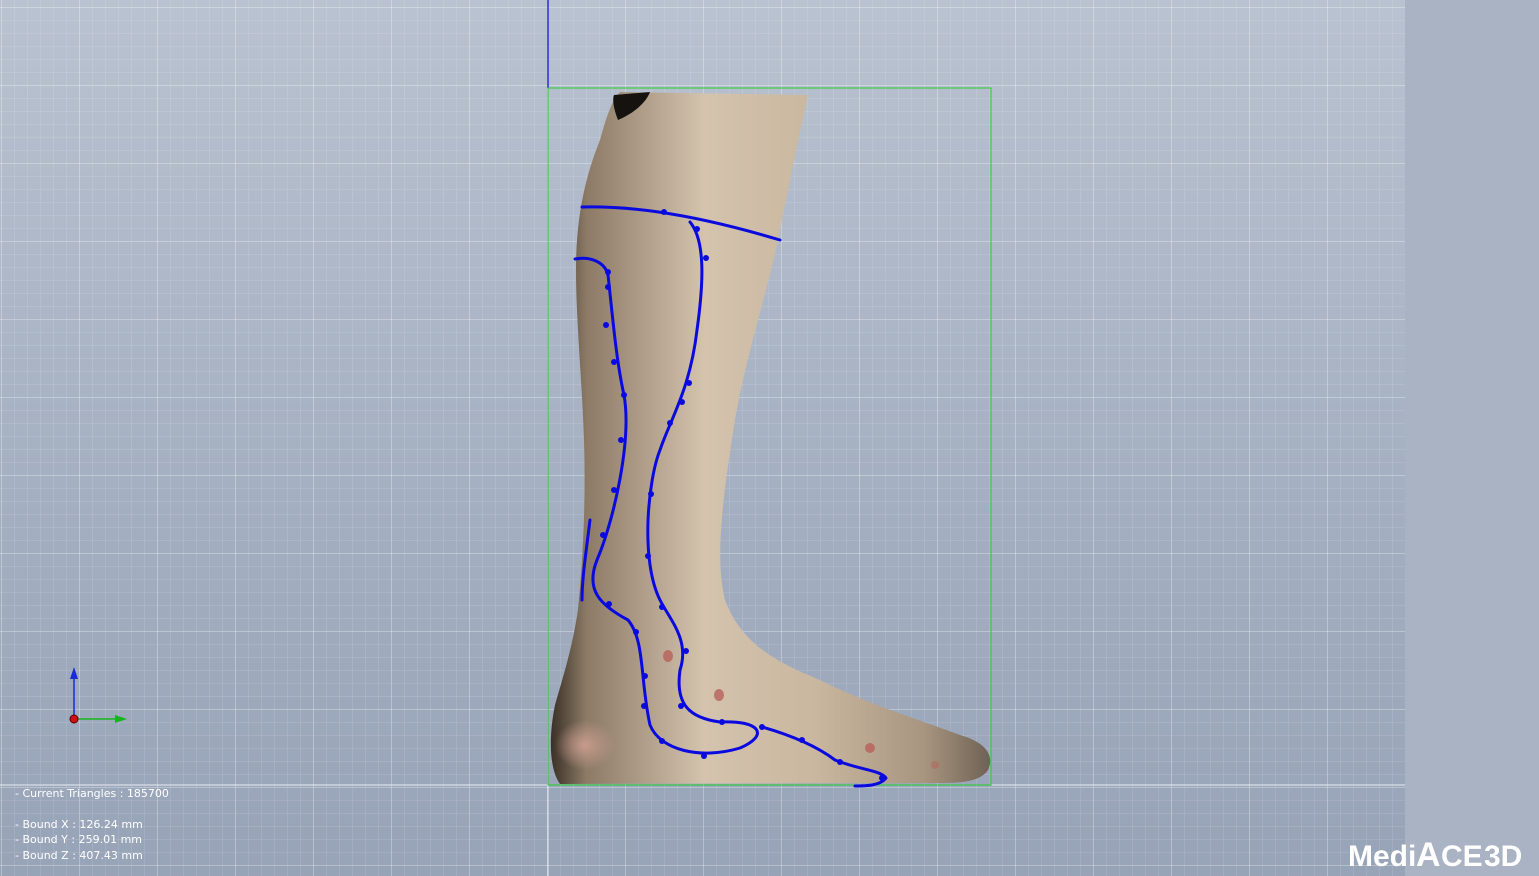 The image size is (1539, 876). What do you see at coordinates (98, 695) in the screenshot?
I see `xyz-axis-triad-icon` at bounding box center [98, 695].